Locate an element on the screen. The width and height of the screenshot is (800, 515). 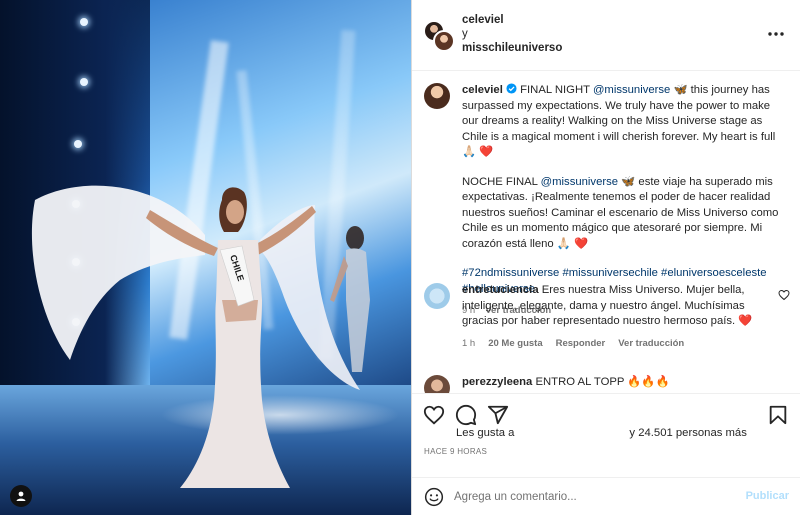
conjunction: y is located at coordinates (465, 34).